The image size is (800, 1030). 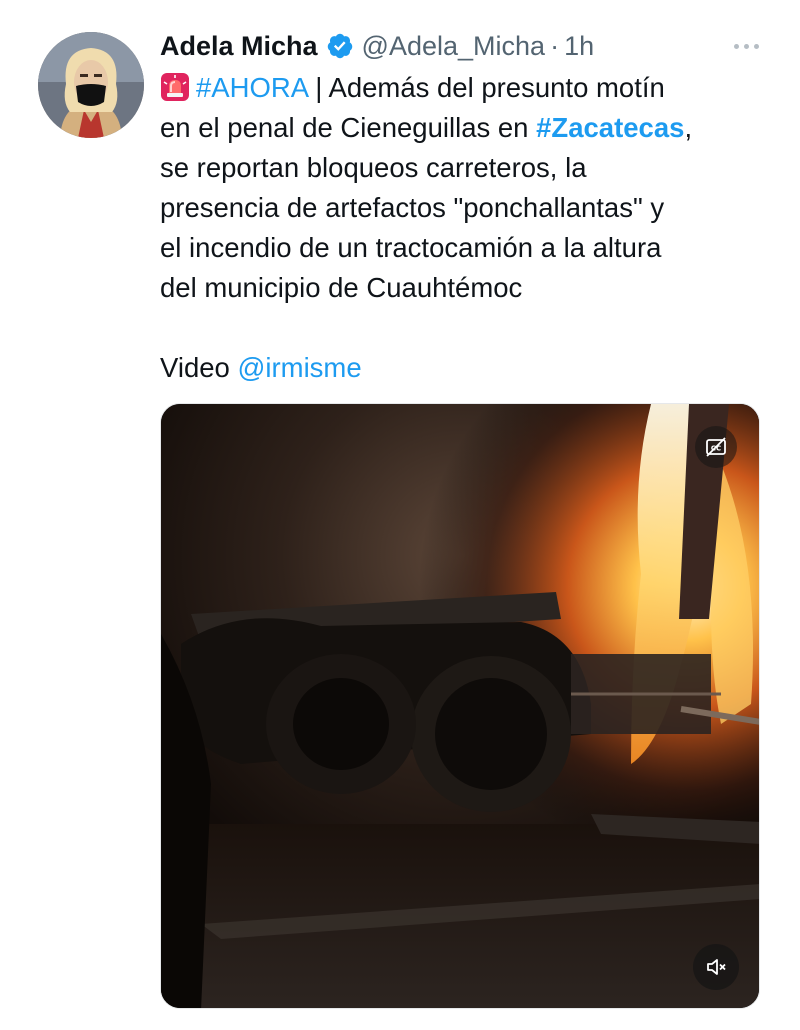 I want to click on mention-irmisme-link: @irmisme, so click(x=299, y=367).